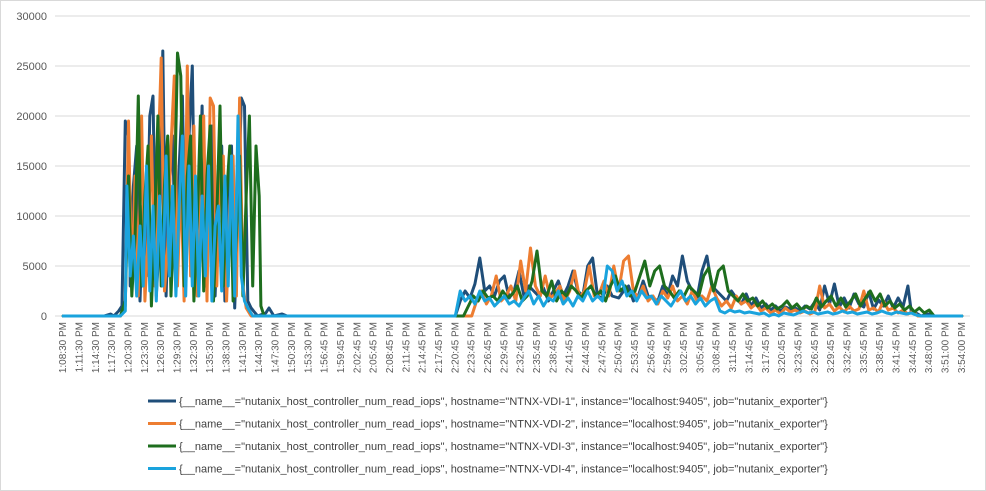  Describe the element at coordinates (717, 347) in the screenshot. I see `x-tick-label: 3:08:45 PM` at that location.